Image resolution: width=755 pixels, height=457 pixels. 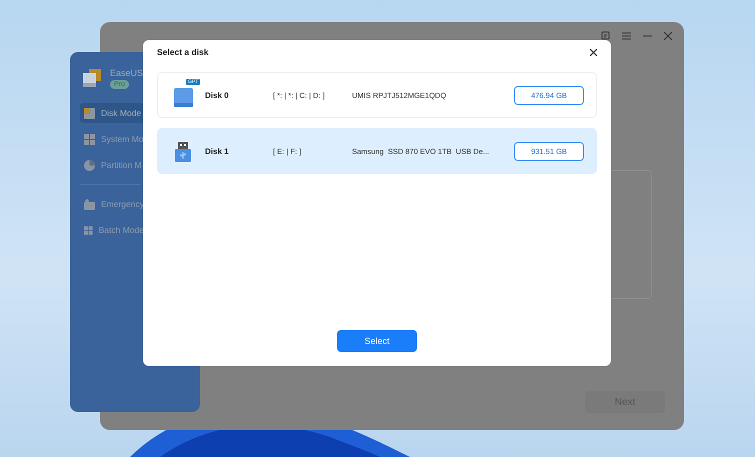 I want to click on disk-name: Disk 0, so click(x=217, y=95).